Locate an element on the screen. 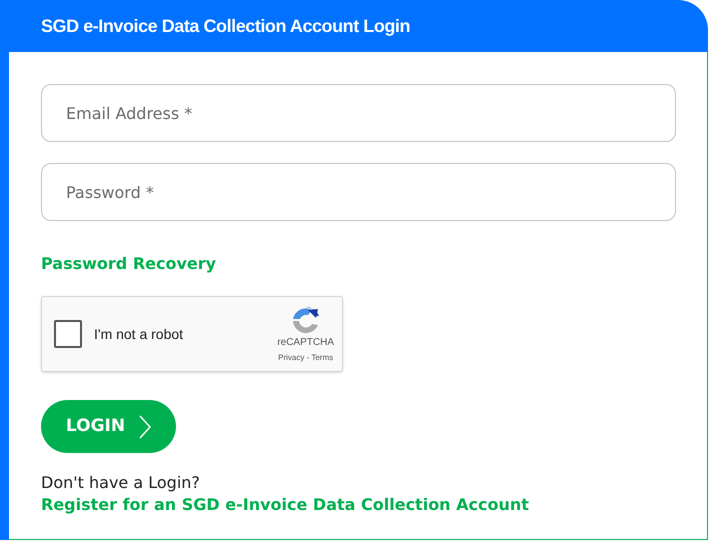 The width and height of the screenshot is (709, 541). captcha-brand: reCAPTCHA is located at coordinates (305, 343).